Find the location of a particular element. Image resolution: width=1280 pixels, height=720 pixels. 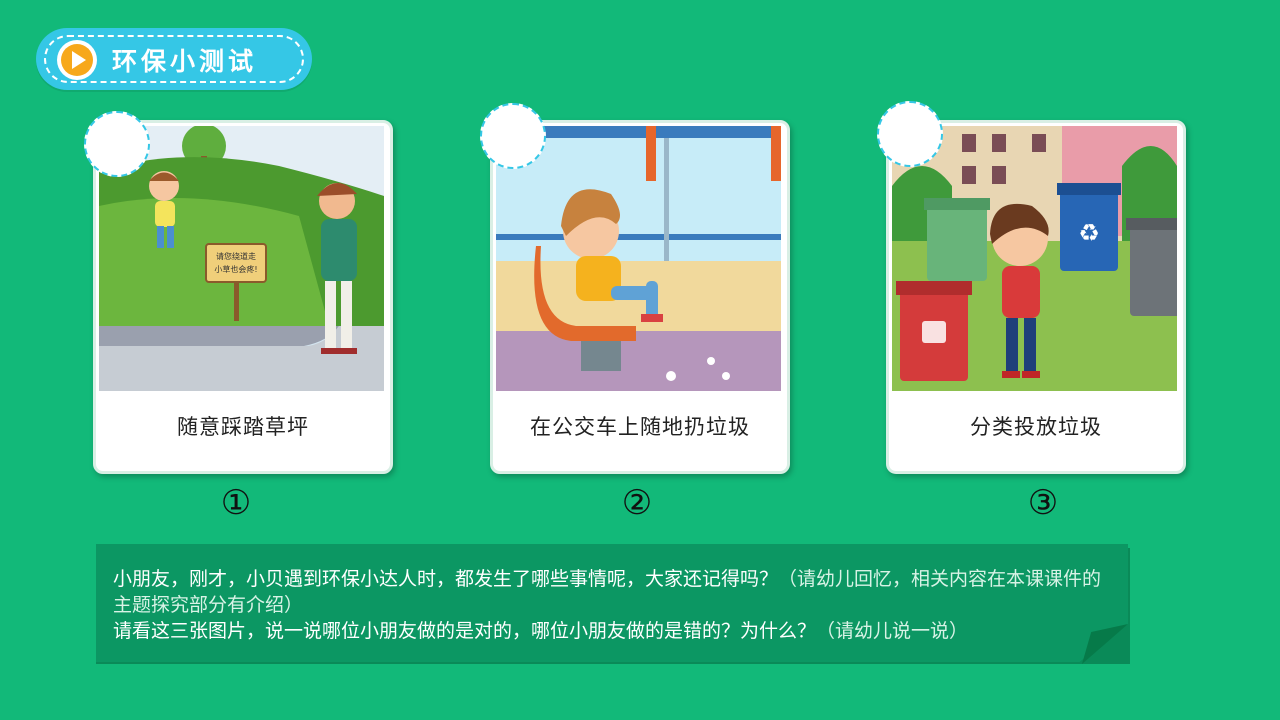

red-bin is located at coordinates (934, 331).